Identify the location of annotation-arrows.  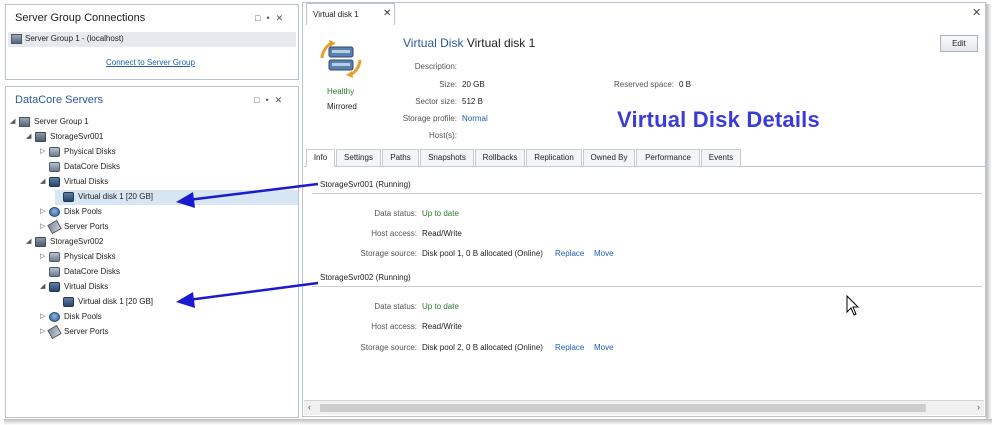
(247, 245).